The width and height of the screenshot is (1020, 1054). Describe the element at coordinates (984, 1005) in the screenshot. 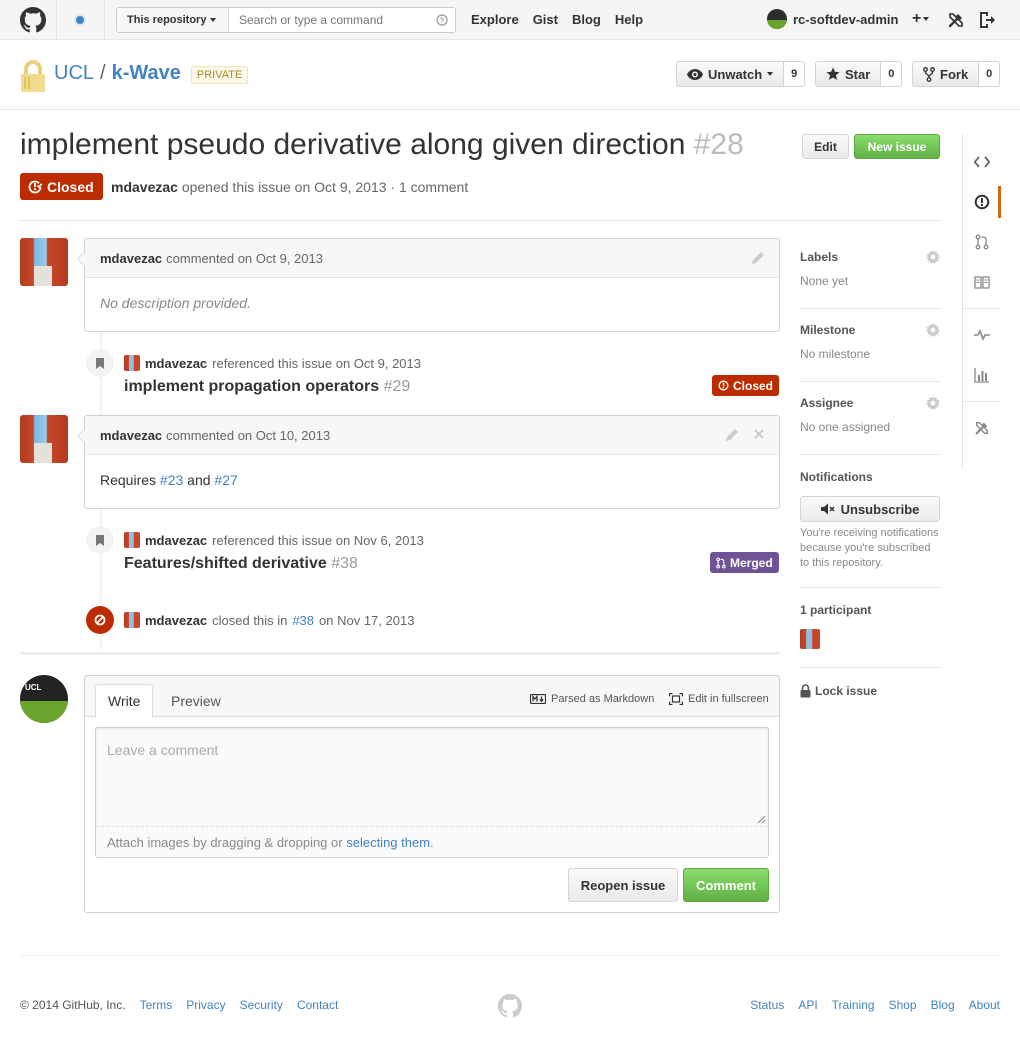

I see `footer-link-about: About` at that location.